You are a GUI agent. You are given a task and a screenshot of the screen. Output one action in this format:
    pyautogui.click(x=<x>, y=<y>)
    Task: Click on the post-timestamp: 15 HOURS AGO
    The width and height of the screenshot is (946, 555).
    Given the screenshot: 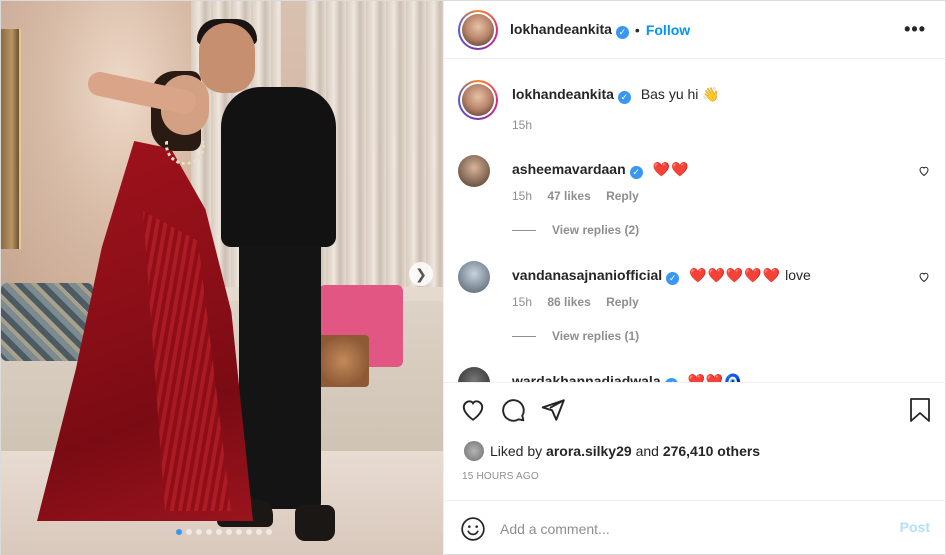 What is the action you would take?
    pyautogui.click(x=500, y=476)
    